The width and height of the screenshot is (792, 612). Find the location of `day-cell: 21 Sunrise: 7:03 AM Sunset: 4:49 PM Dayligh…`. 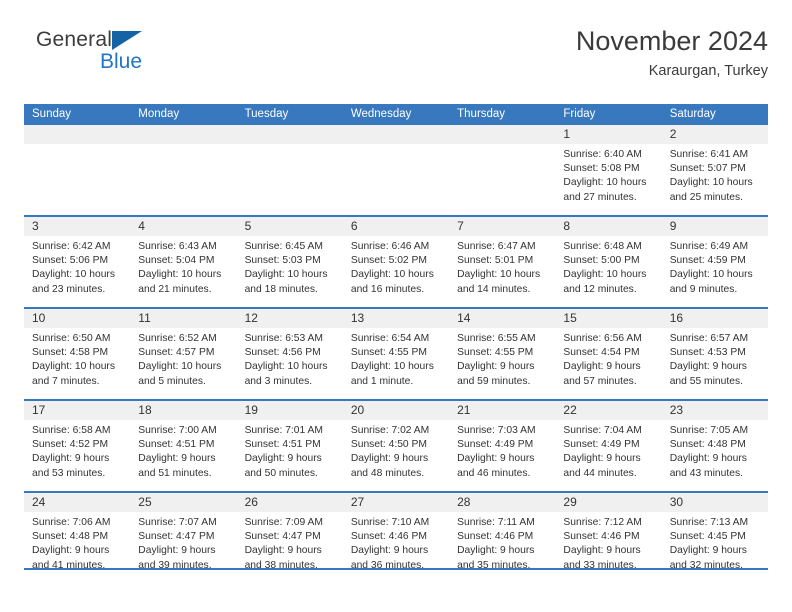

day-cell: 21 Sunrise: 7:03 AM Sunset: 4:49 PM Dayligh… is located at coordinates (502, 446).